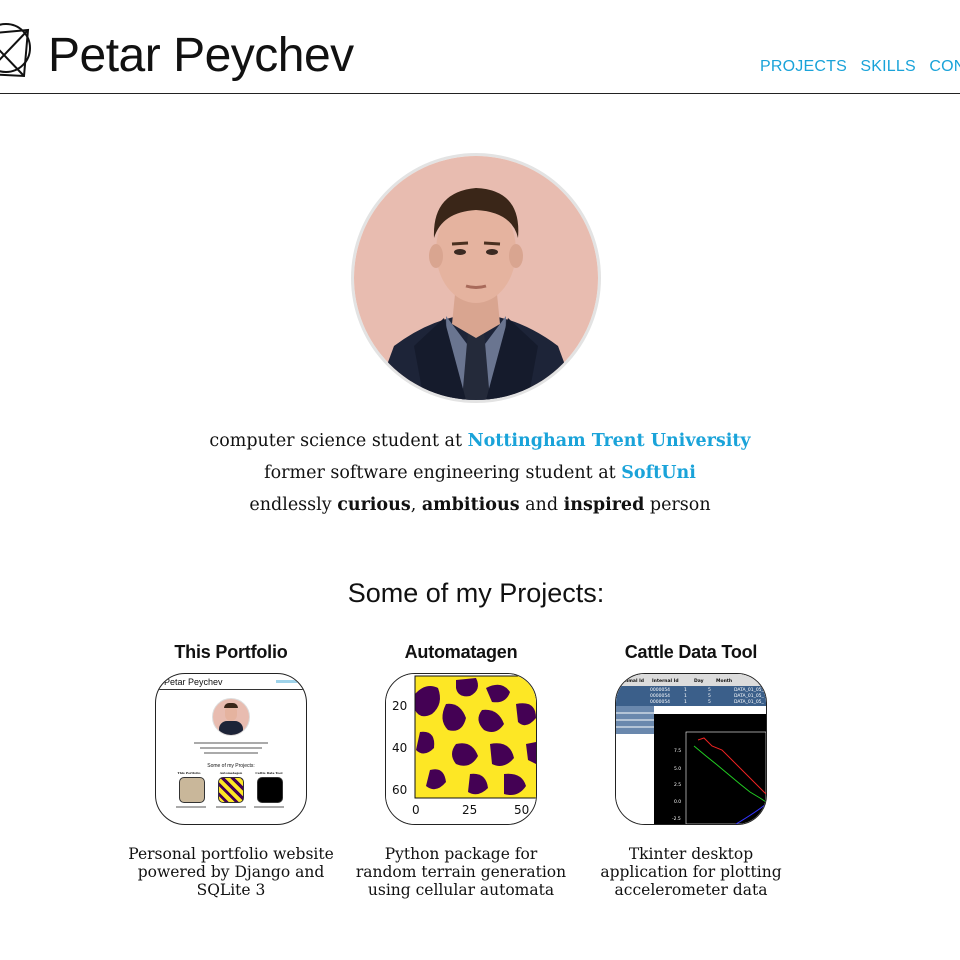 The height and width of the screenshot is (960, 960). I want to click on cellular-automata-plot: 20 40 60 0 25 50, so click(461, 749).